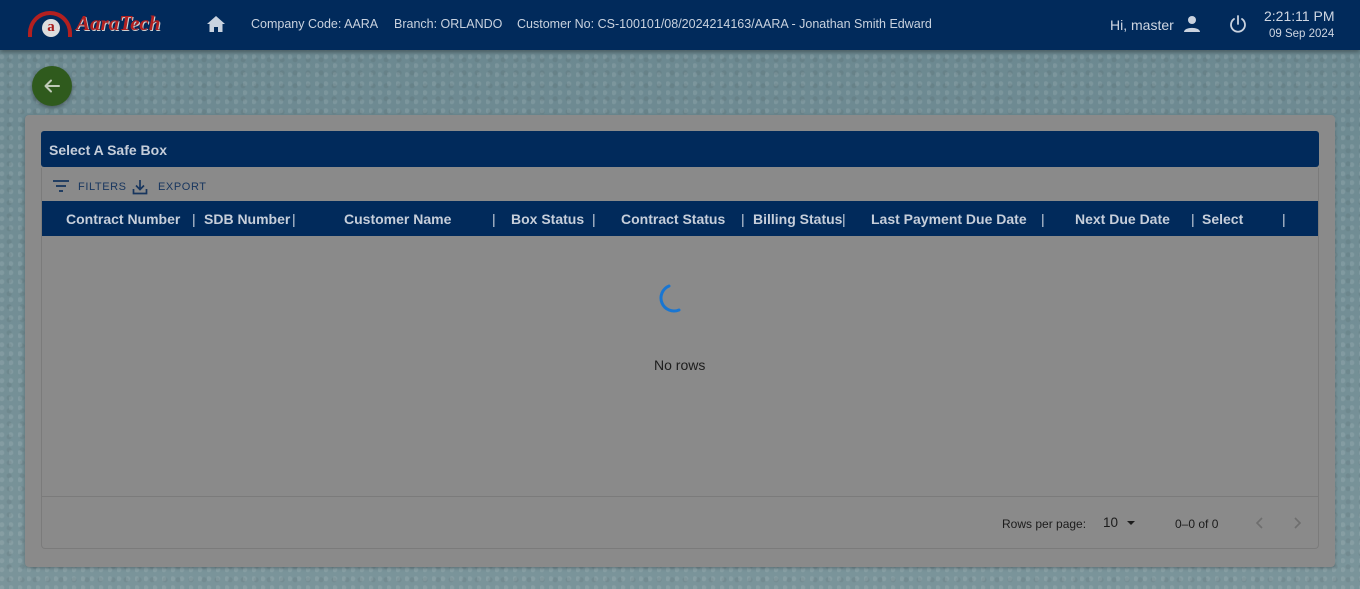 This screenshot has height=589, width=1360. What do you see at coordinates (315, 24) in the screenshot?
I see `company-code: Company Code: AARA` at bounding box center [315, 24].